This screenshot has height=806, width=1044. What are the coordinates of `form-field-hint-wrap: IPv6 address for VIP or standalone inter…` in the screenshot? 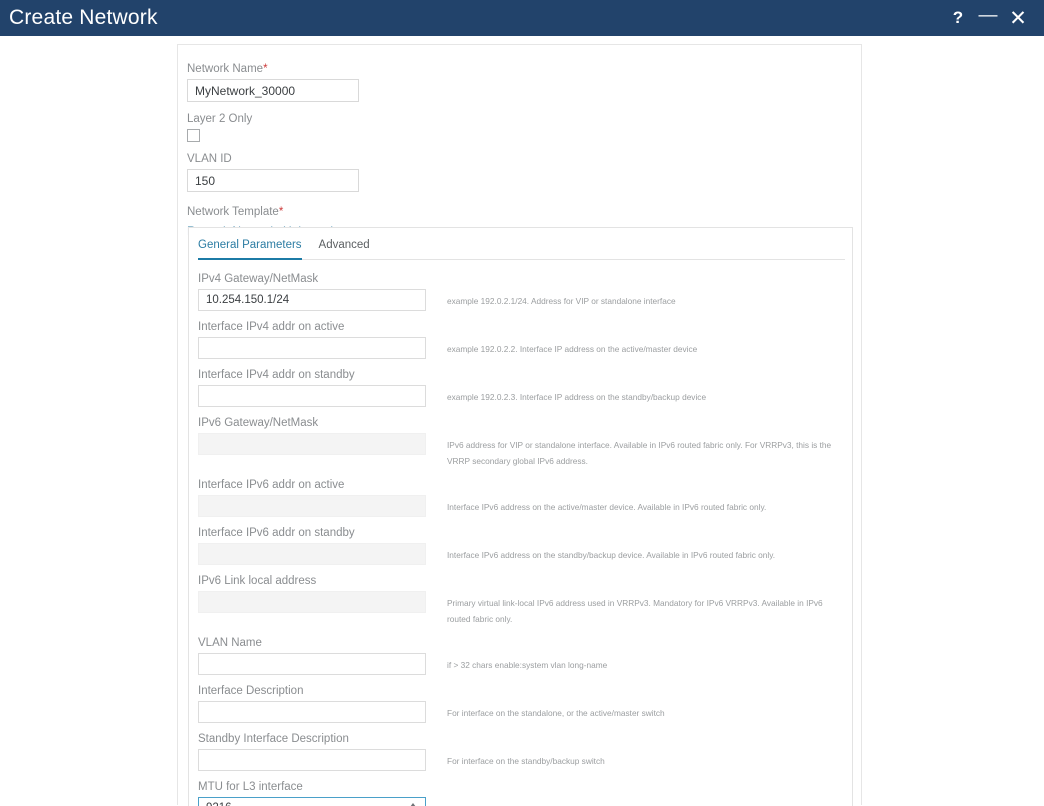 It's located at (644, 442).